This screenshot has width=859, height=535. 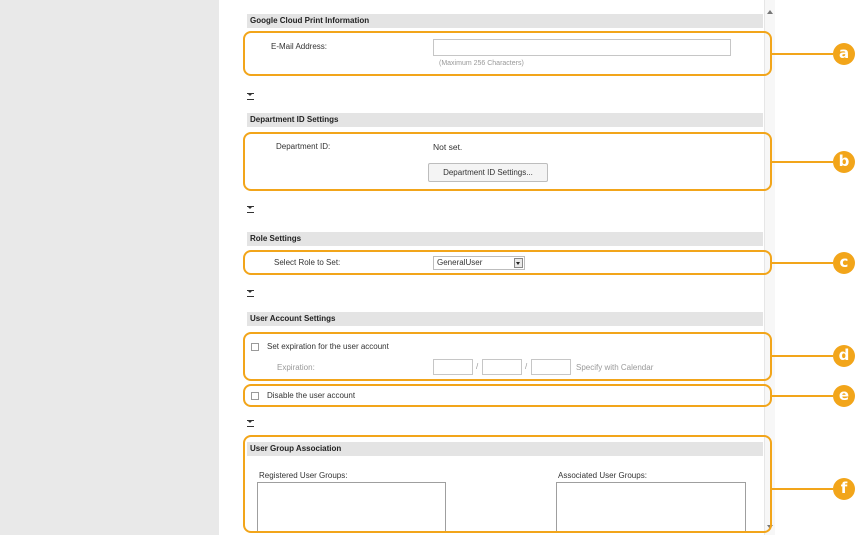 What do you see at coordinates (770, 12) in the screenshot?
I see `scroll-up-arrow-icon` at bounding box center [770, 12].